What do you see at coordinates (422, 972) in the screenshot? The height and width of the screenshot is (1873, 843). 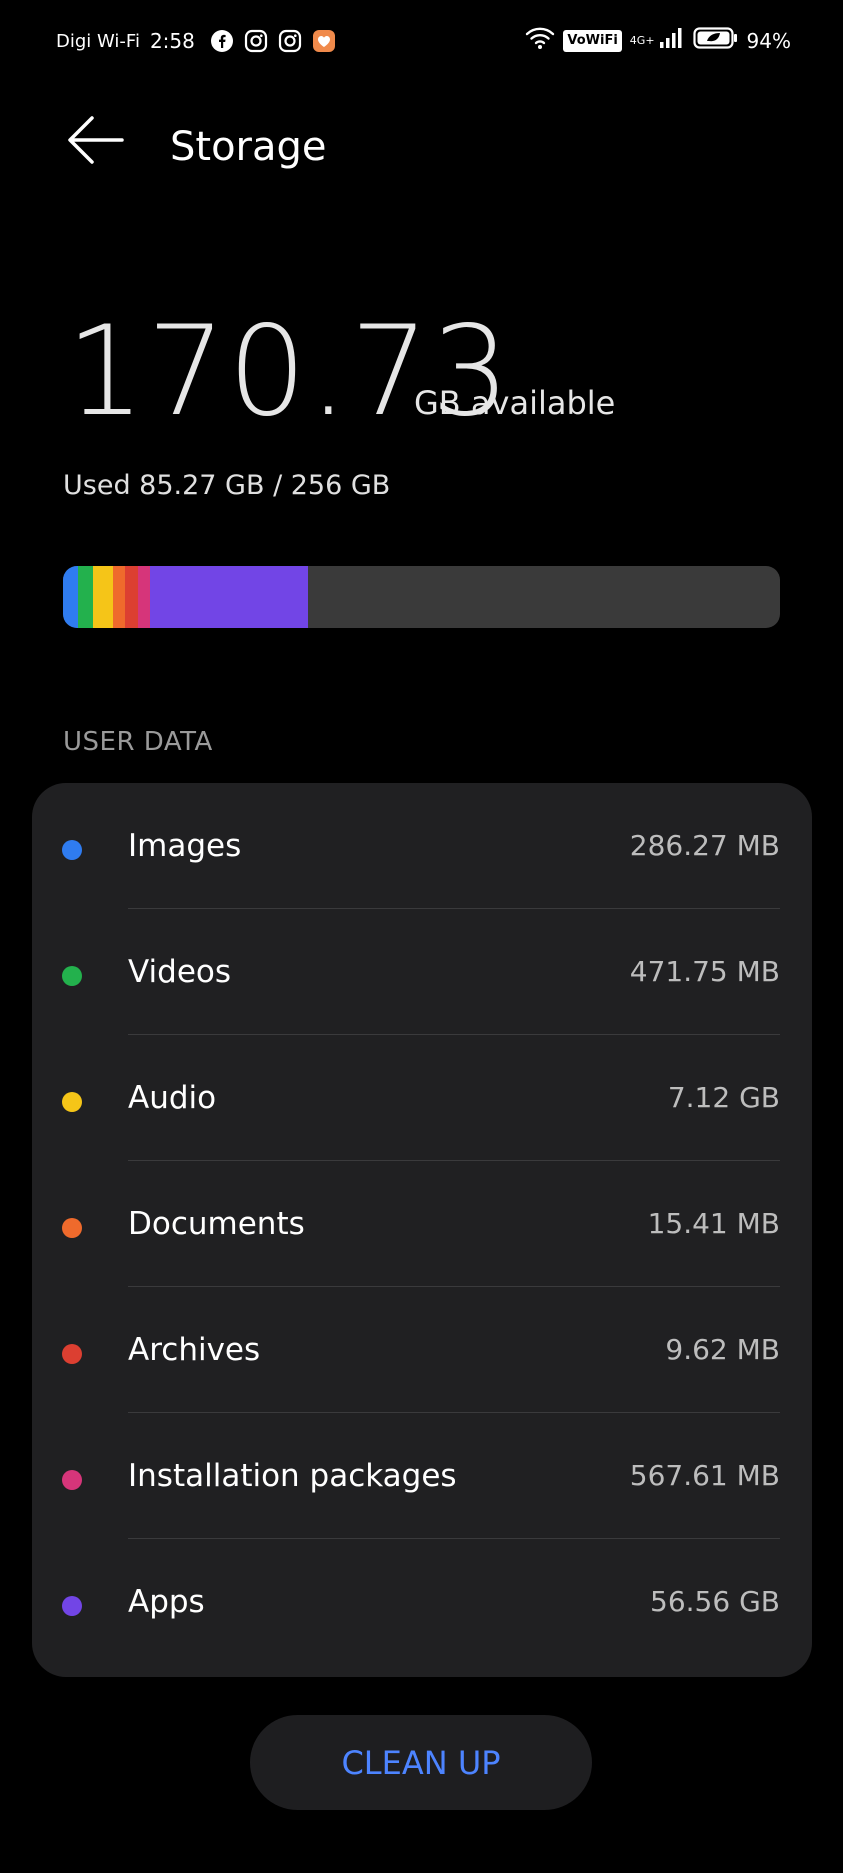 I see `category-row-videos: Videos 471.75 MB` at bounding box center [422, 972].